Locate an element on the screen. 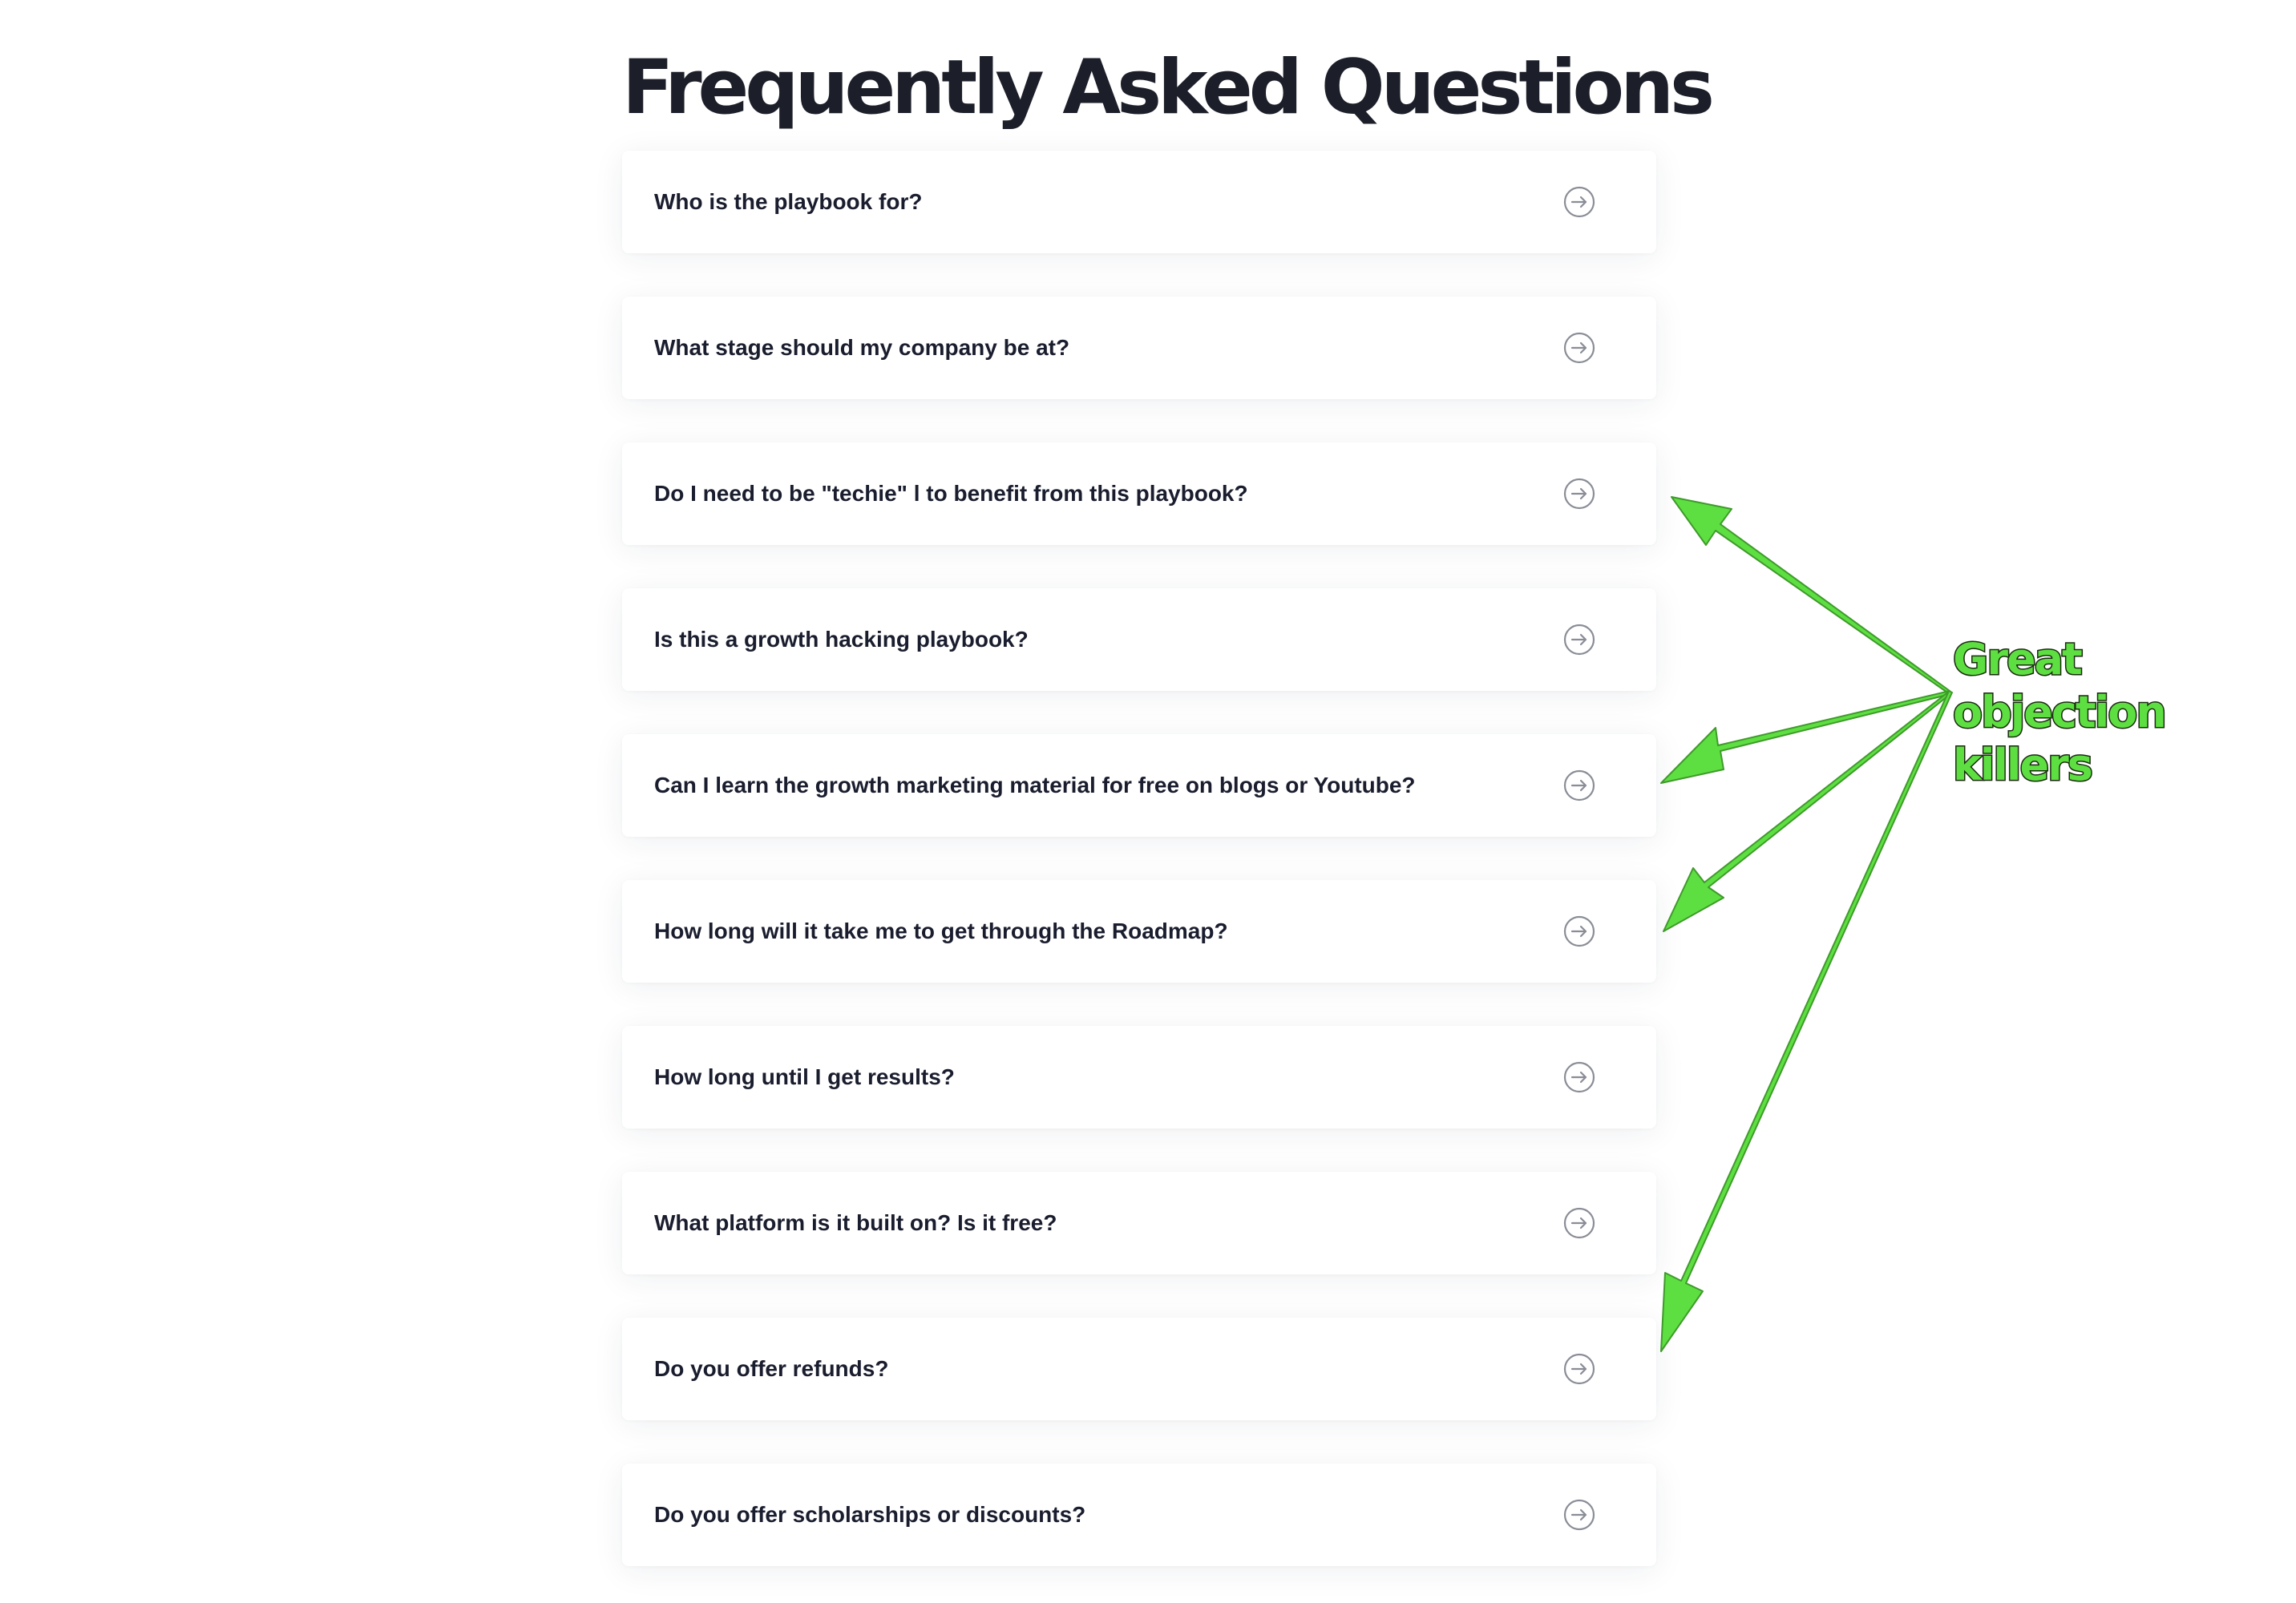  faq-question: Do you offer refunds? is located at coordinates (771, 1368).